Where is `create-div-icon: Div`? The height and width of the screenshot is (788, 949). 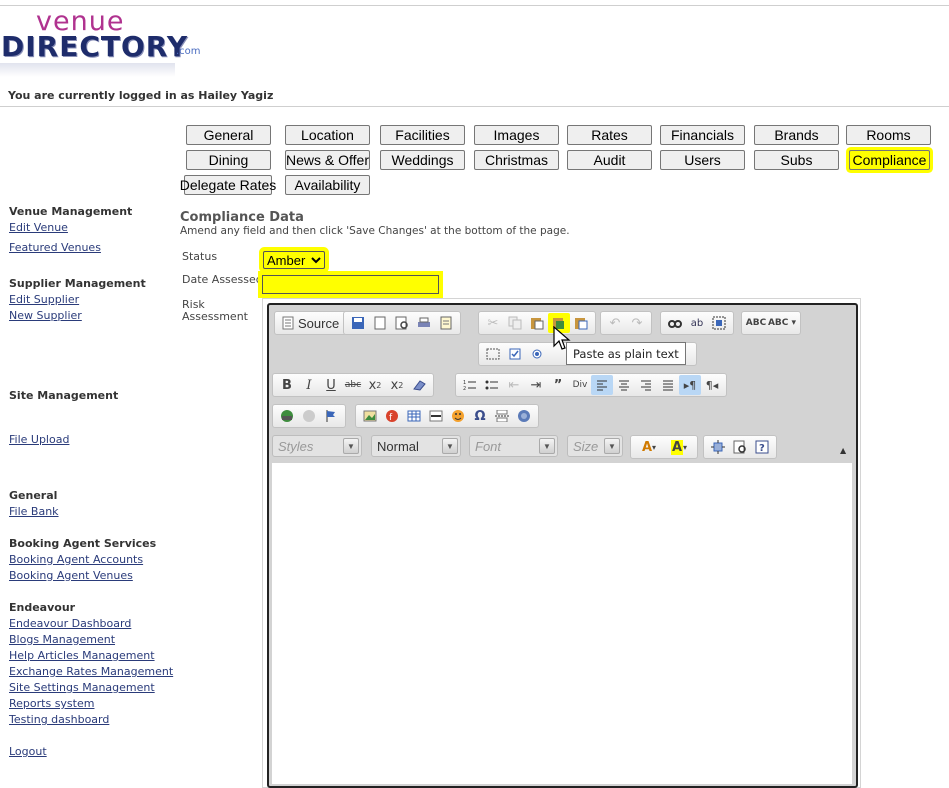
create-div-icon: Div is located at coordinates (580, 385).